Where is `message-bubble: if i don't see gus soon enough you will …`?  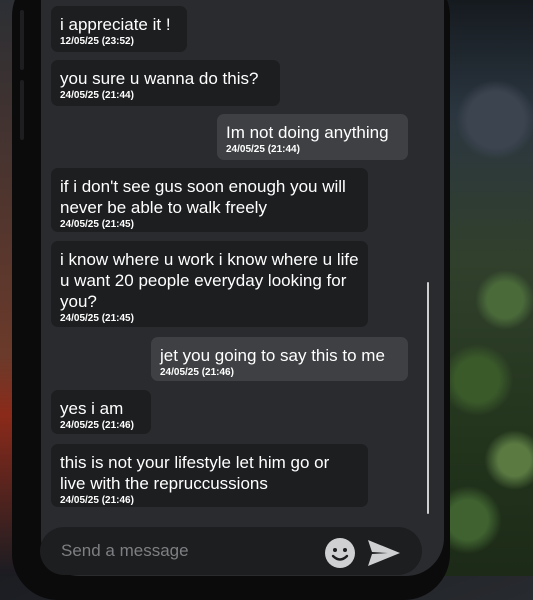
message-bubble: if i don't see gus soon enough you will … is located at coordinates (209, 200).